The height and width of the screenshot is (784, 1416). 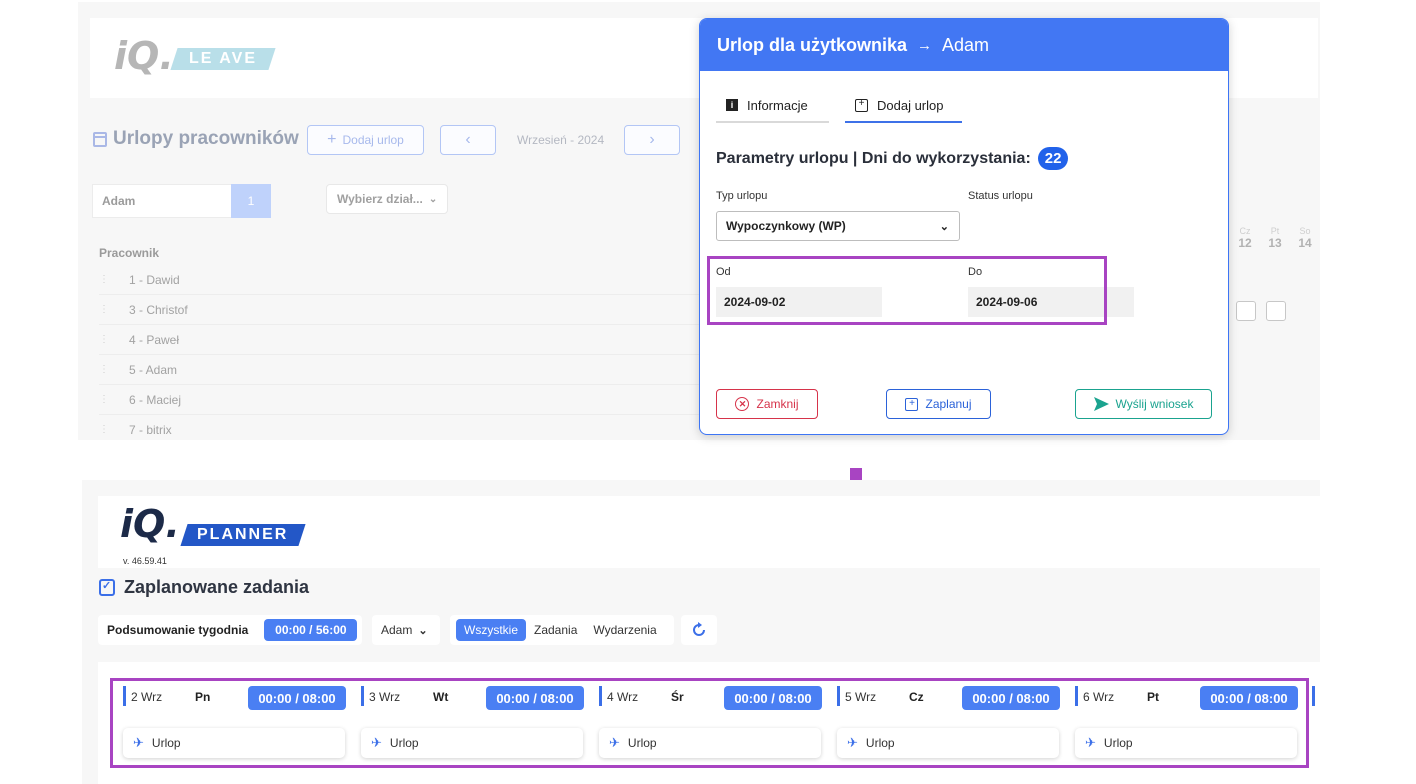 I want to click on send-button-label: Wyślij wniosek, so click(x=1154, y=404).